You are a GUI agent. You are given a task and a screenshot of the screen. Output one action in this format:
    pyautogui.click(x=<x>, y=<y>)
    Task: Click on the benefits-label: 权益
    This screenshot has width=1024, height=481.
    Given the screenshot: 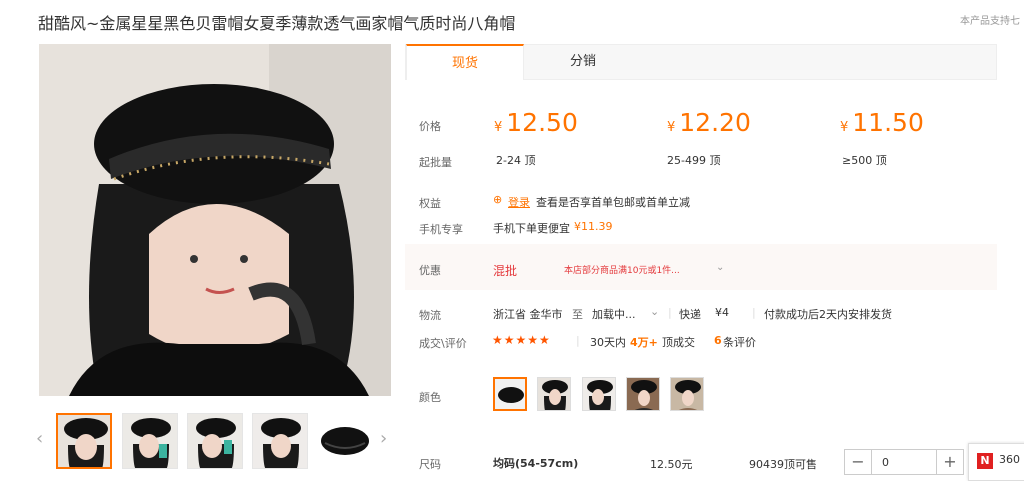 What is the action you would take?
    pyautogui.click(x=430, y=203)
    